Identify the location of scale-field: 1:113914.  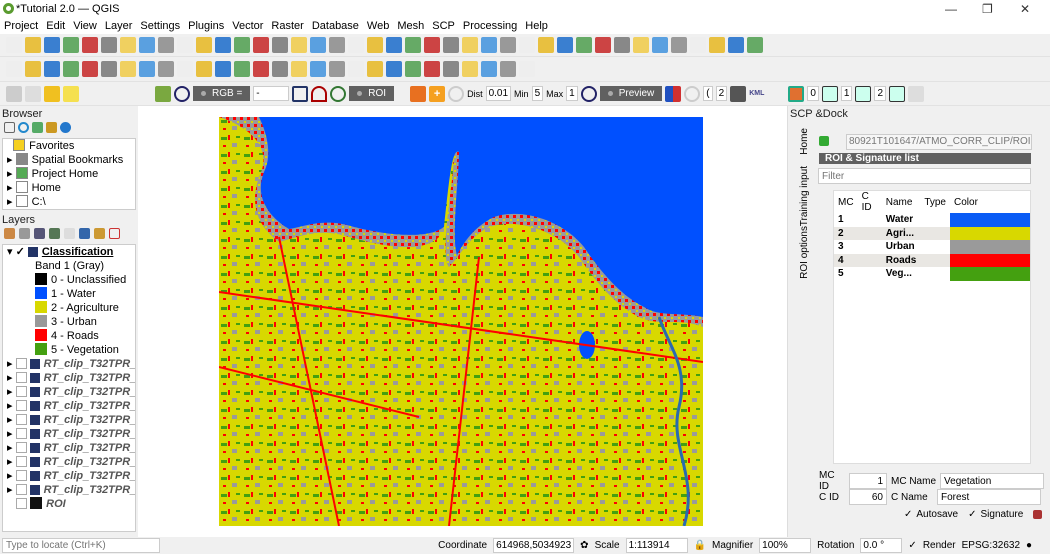
(656, 545).